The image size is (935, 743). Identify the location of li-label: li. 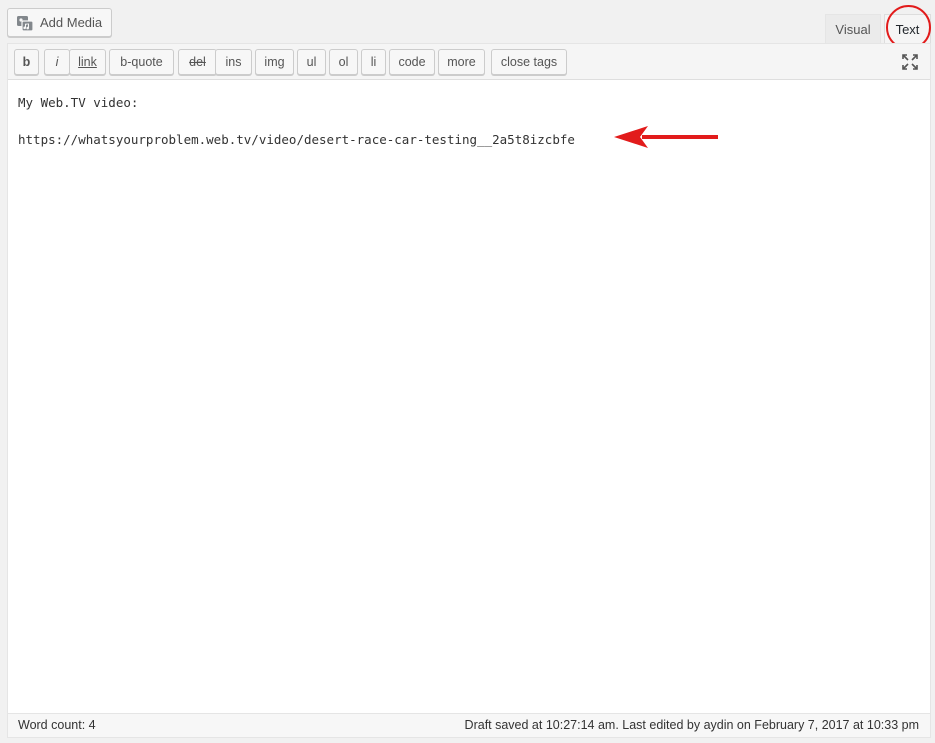
(373, 62).